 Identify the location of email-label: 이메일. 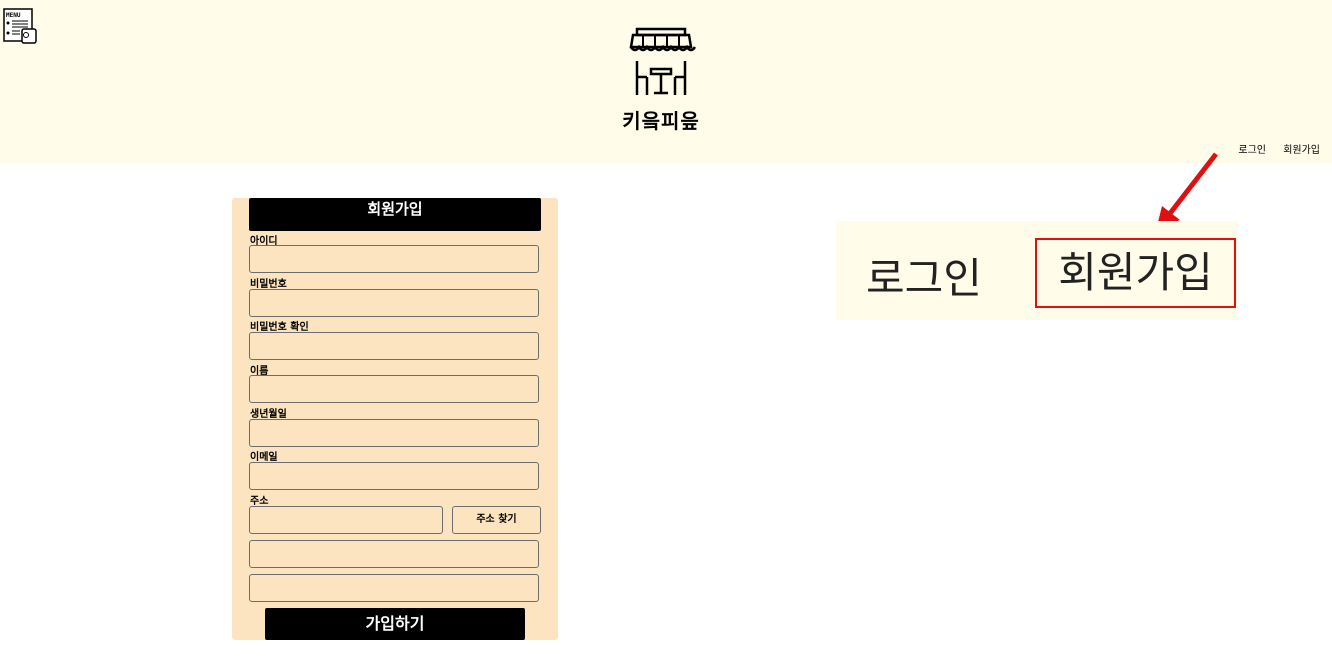
(264, 457).